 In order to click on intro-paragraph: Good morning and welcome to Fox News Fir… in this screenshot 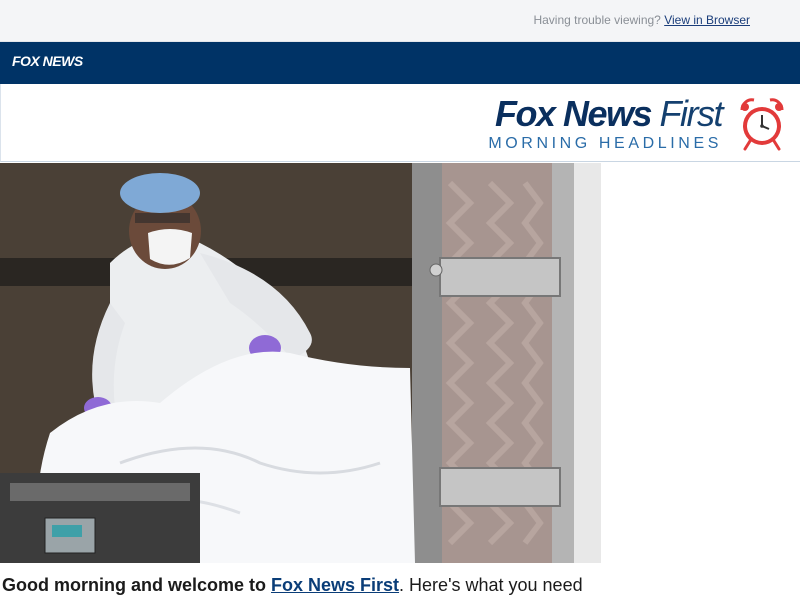, I will do `click(292, 585)`.